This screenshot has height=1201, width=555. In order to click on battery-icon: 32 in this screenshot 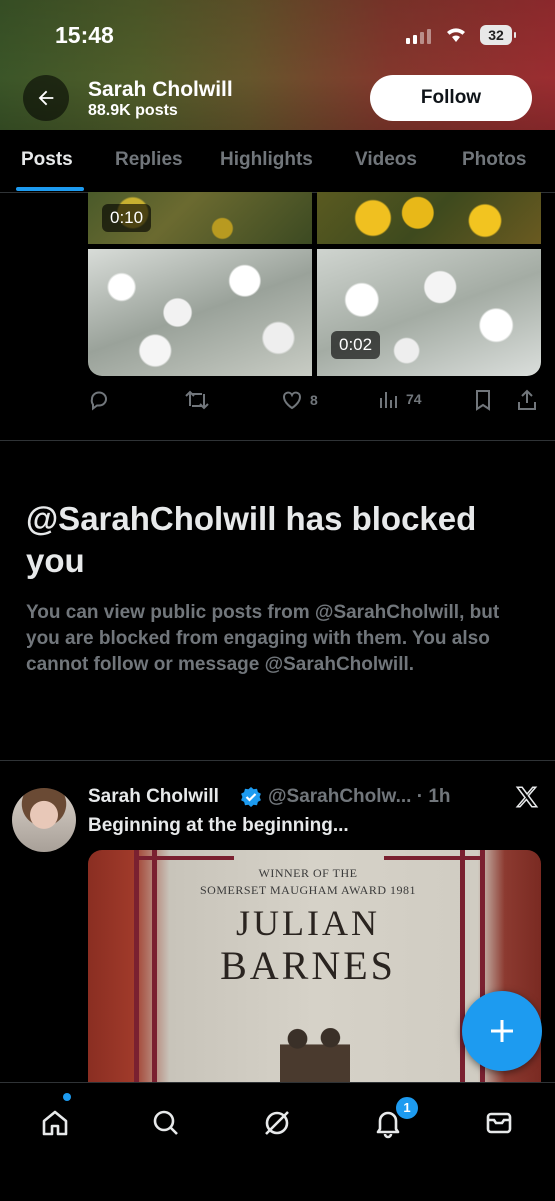, I will do `click(498, 35)`.